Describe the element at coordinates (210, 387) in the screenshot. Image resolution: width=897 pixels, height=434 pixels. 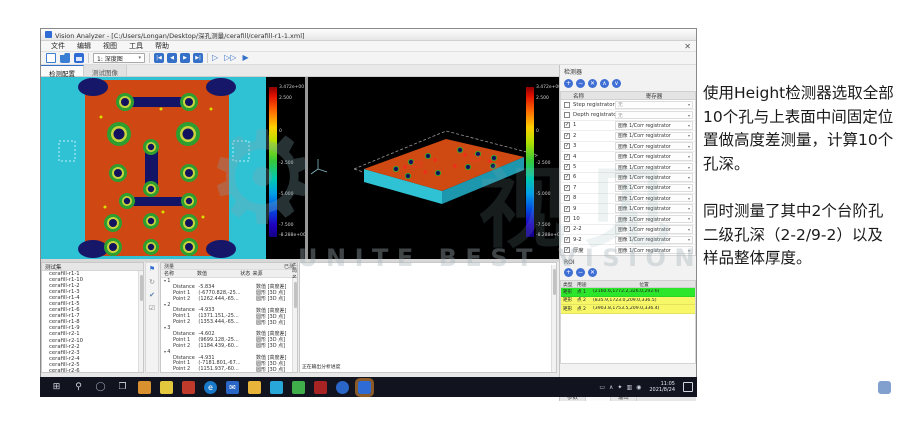
I see `taskbar-icon: e` at that location.